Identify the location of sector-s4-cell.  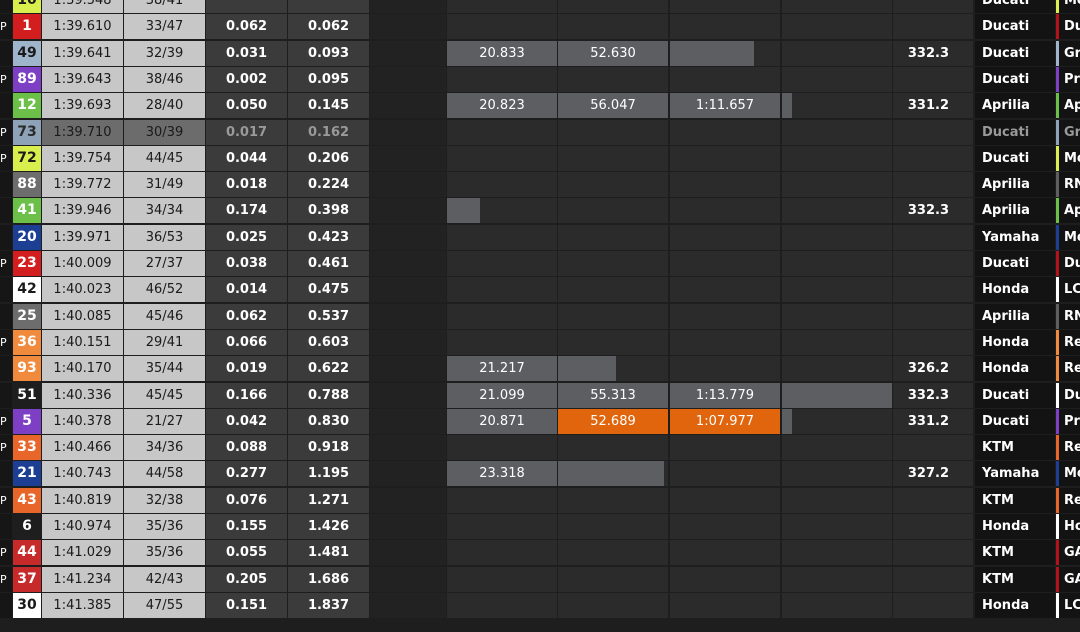
(837, 395).